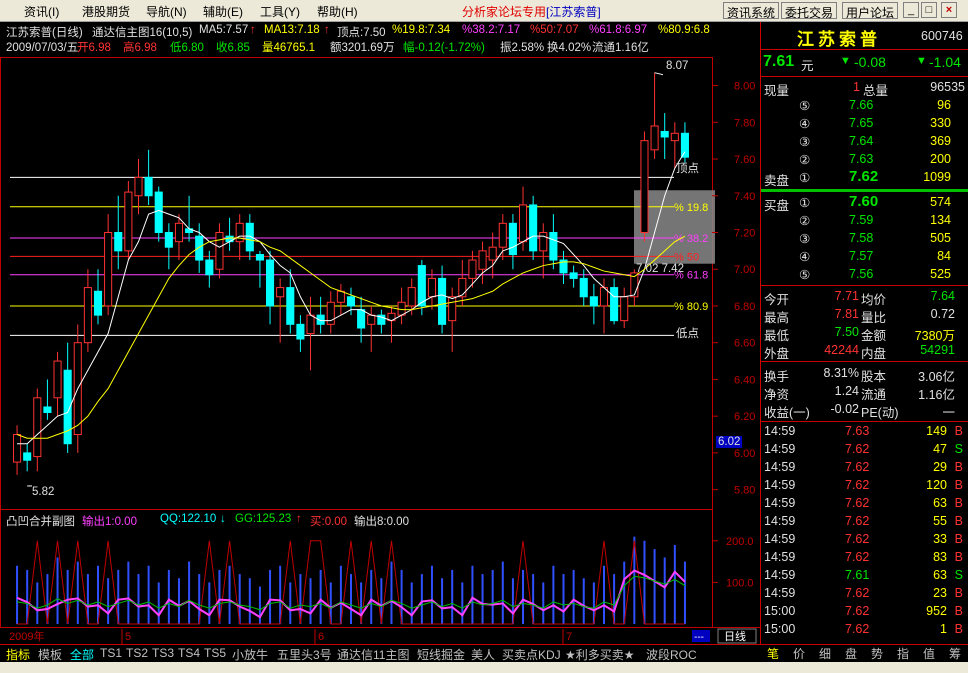 Image resolution: width=968 pixels, height=673 pixels. I want to click on indicator-tab: TS3, so click(163, 653).